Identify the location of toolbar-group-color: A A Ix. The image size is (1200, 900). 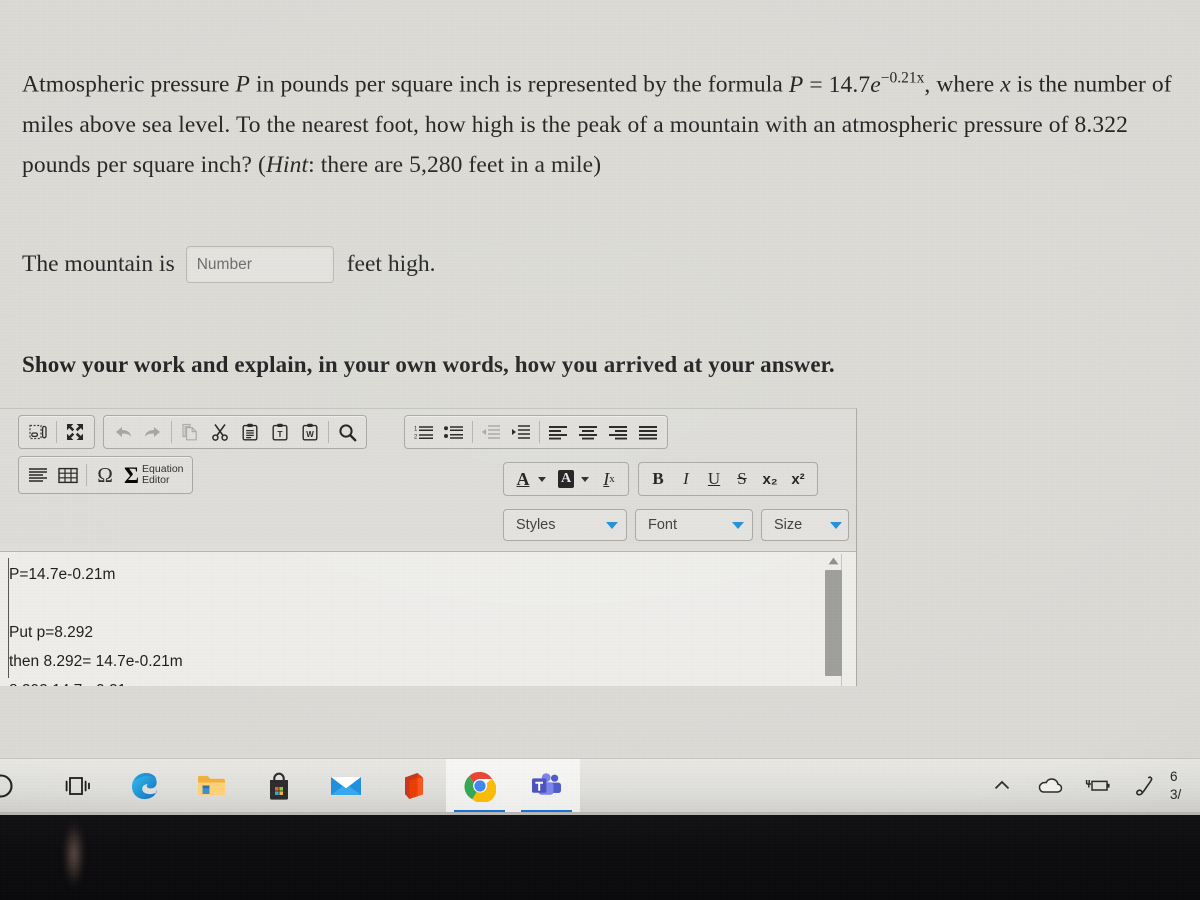
(566, 479).